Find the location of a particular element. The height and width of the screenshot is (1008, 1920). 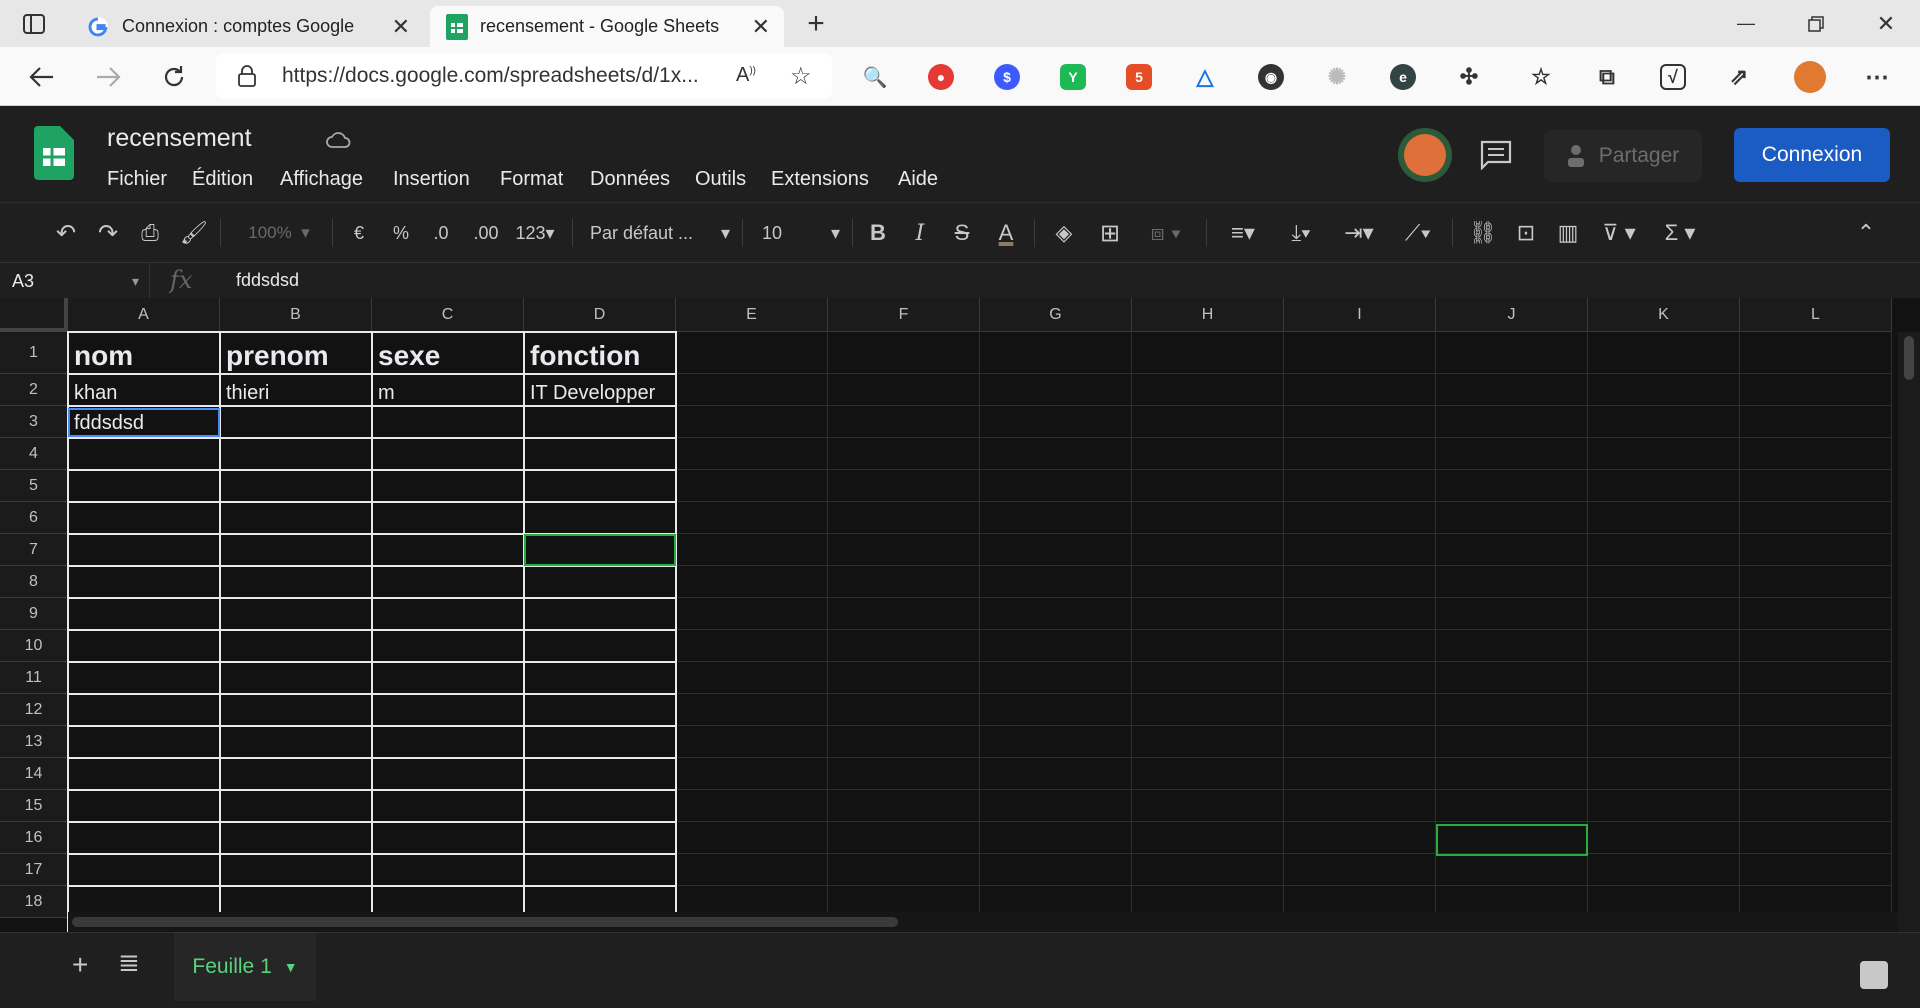

fill-color-icon: ◈ is located at coordinates (1064, 233).